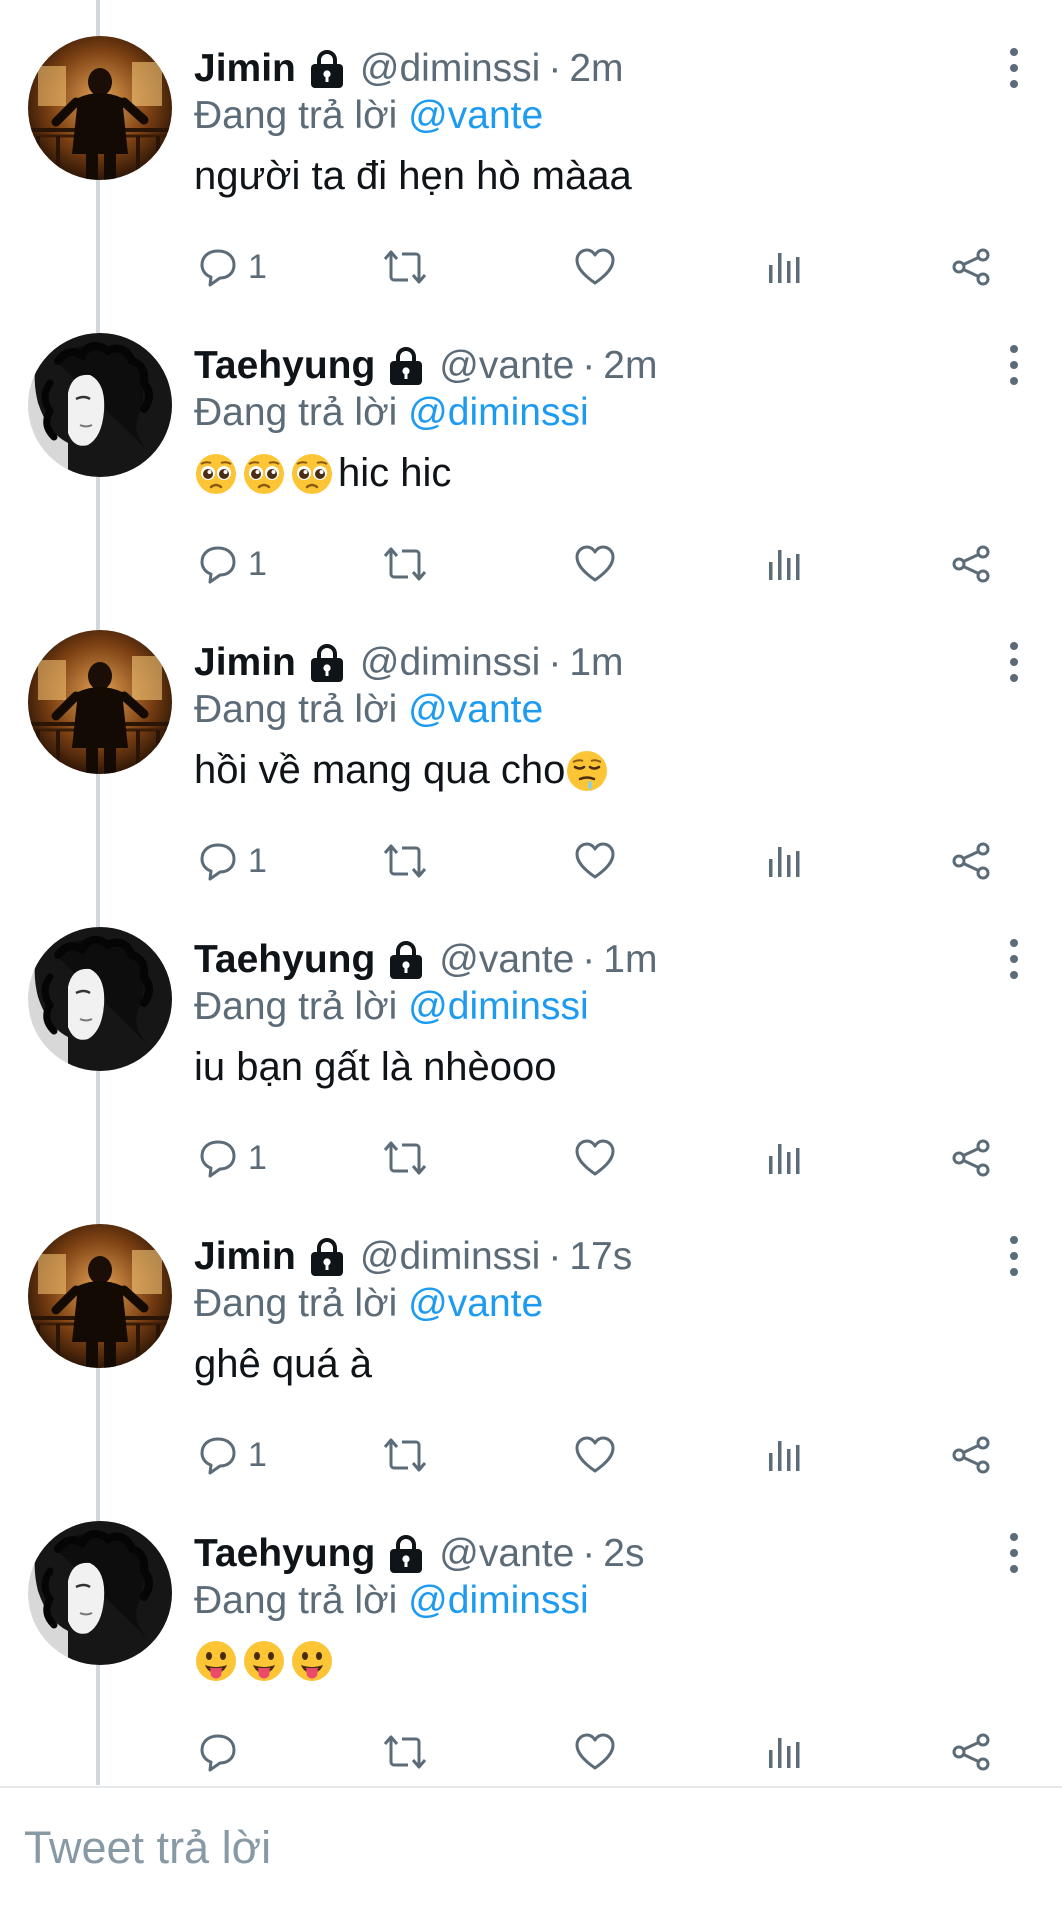 This screenshot has height=1920, width=1062. Describe the element at coordinates (391, 1601) in the screenshot. I see `replying-to: Đang trả lời @diminssi` at that location.